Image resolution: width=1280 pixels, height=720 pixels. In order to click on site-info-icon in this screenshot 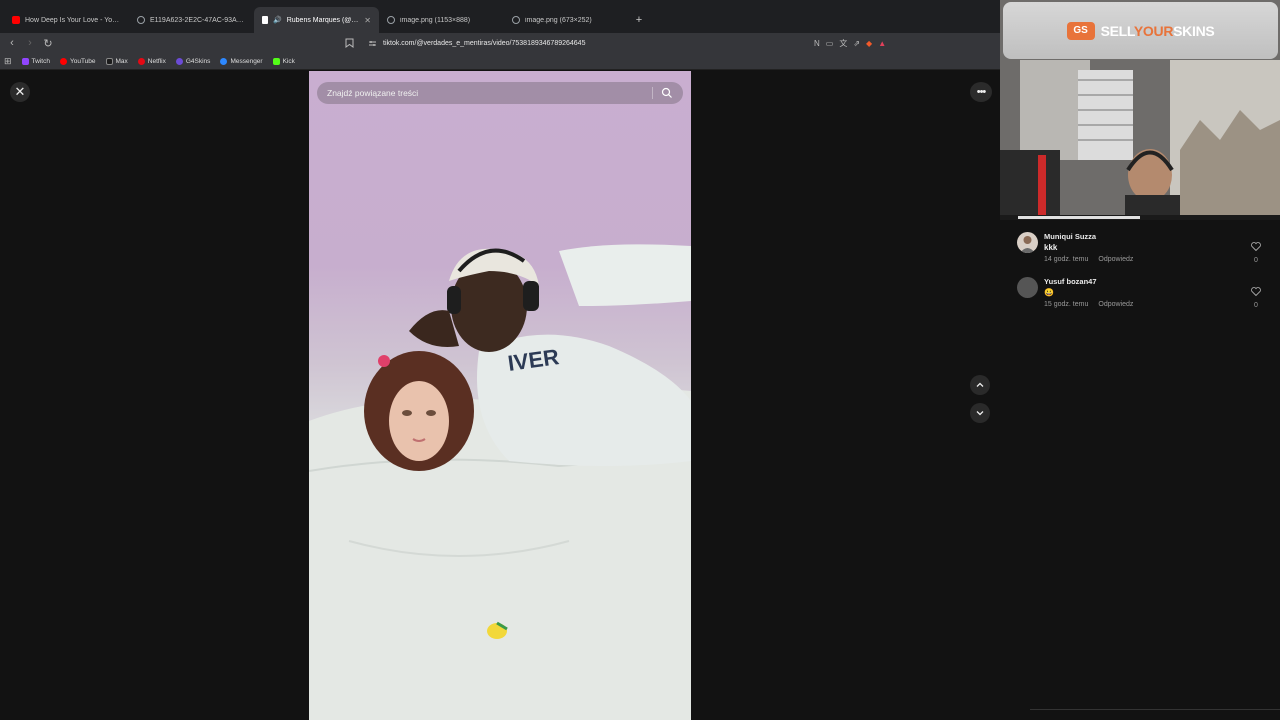, I will do `click(372, 43)`.